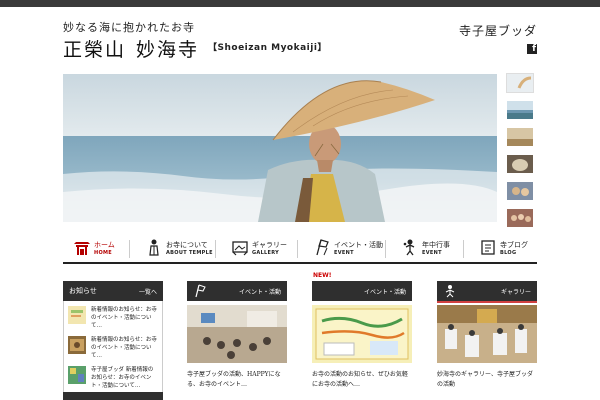 The width and height of the screenshot is (600, 400). What do you see at coordinates (520, 154) in the screenshot?
I see `hero-thumbnails` at bounding box center [520, 154].